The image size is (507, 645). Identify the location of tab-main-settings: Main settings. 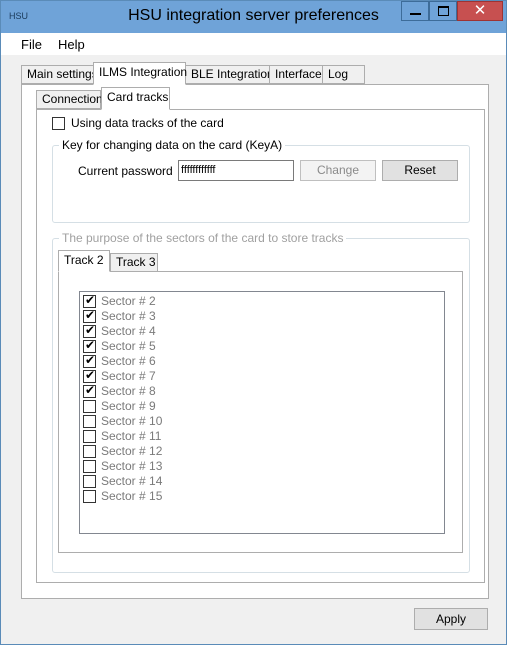
(59, 74).